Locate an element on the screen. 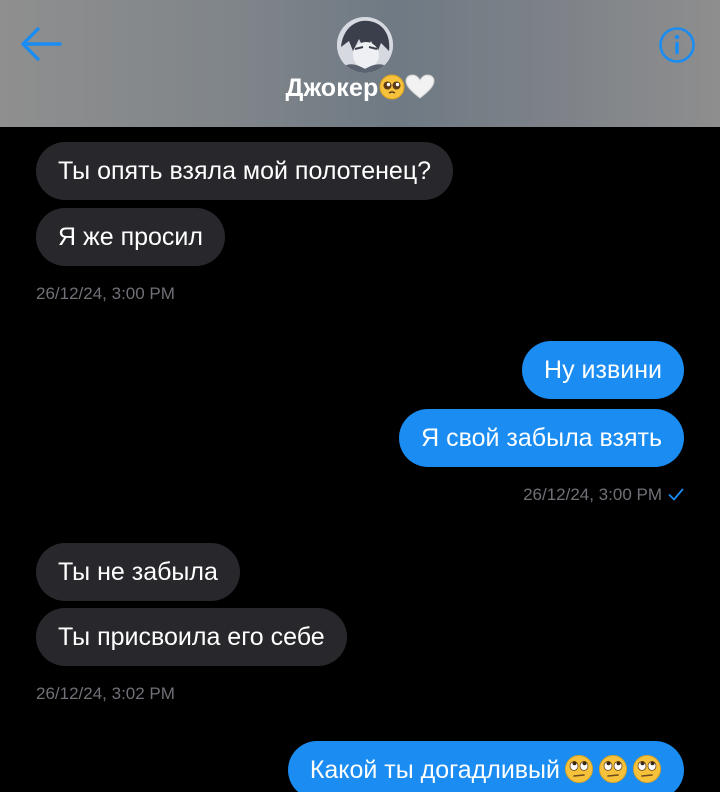  message-timestamp-row: 26/12/24, 3:00 PM is located at coordinates (603, 495).